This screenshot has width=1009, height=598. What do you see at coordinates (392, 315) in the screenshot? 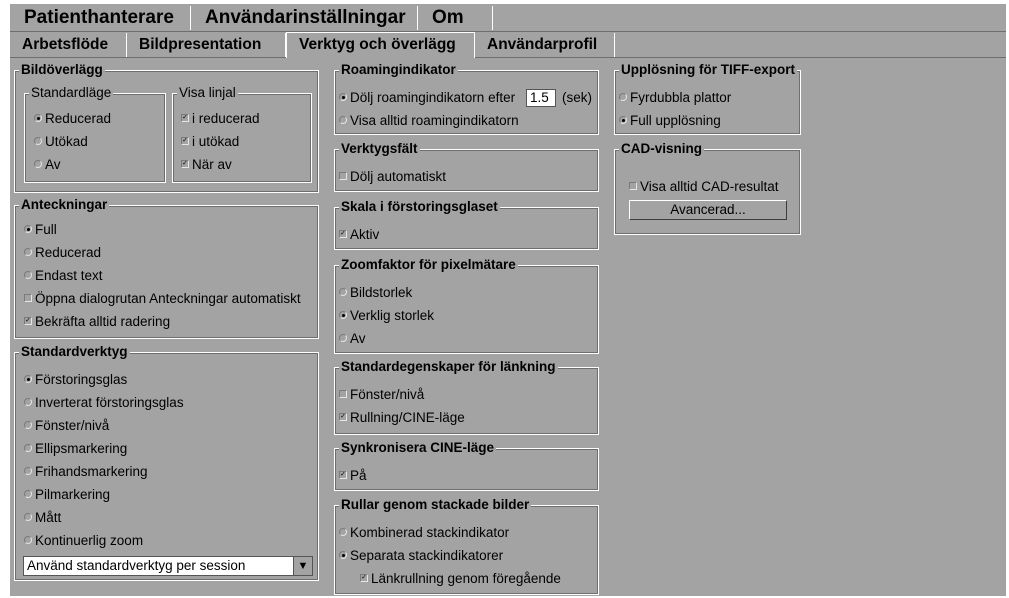
I see `option-label: Verklig storlek` at bounding box center [392, 315].